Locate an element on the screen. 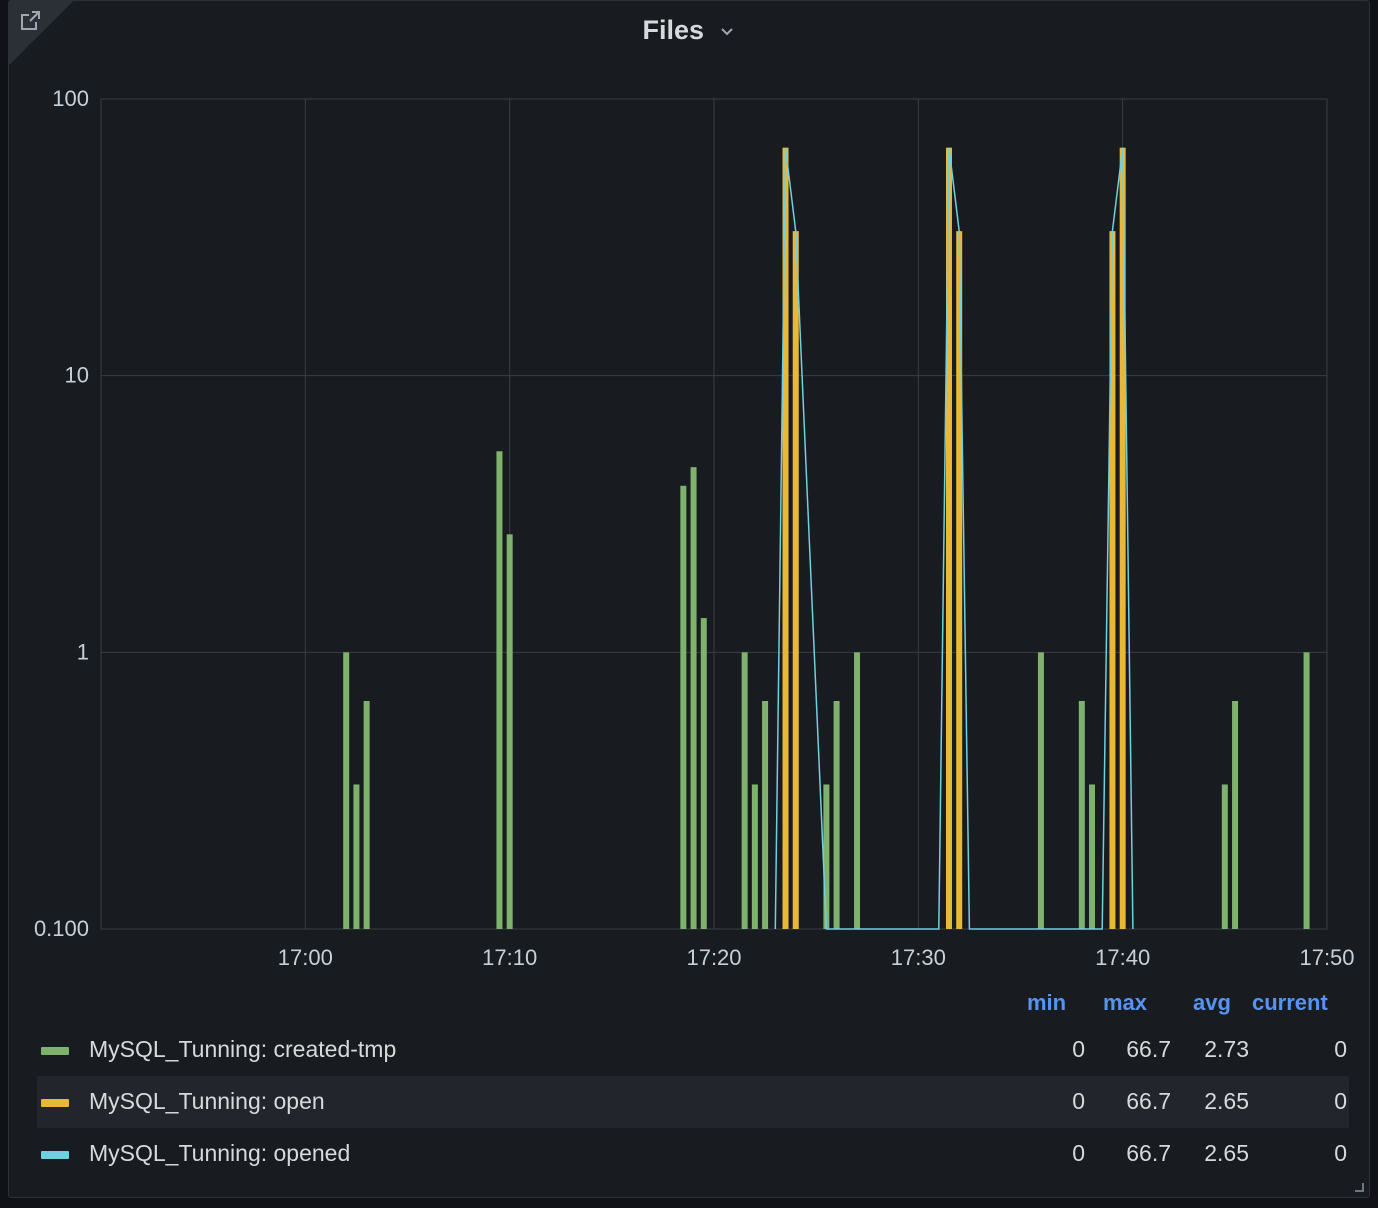 This screenshot has height=1208, width=1378. bar-open is located at coordinates (795, 580).